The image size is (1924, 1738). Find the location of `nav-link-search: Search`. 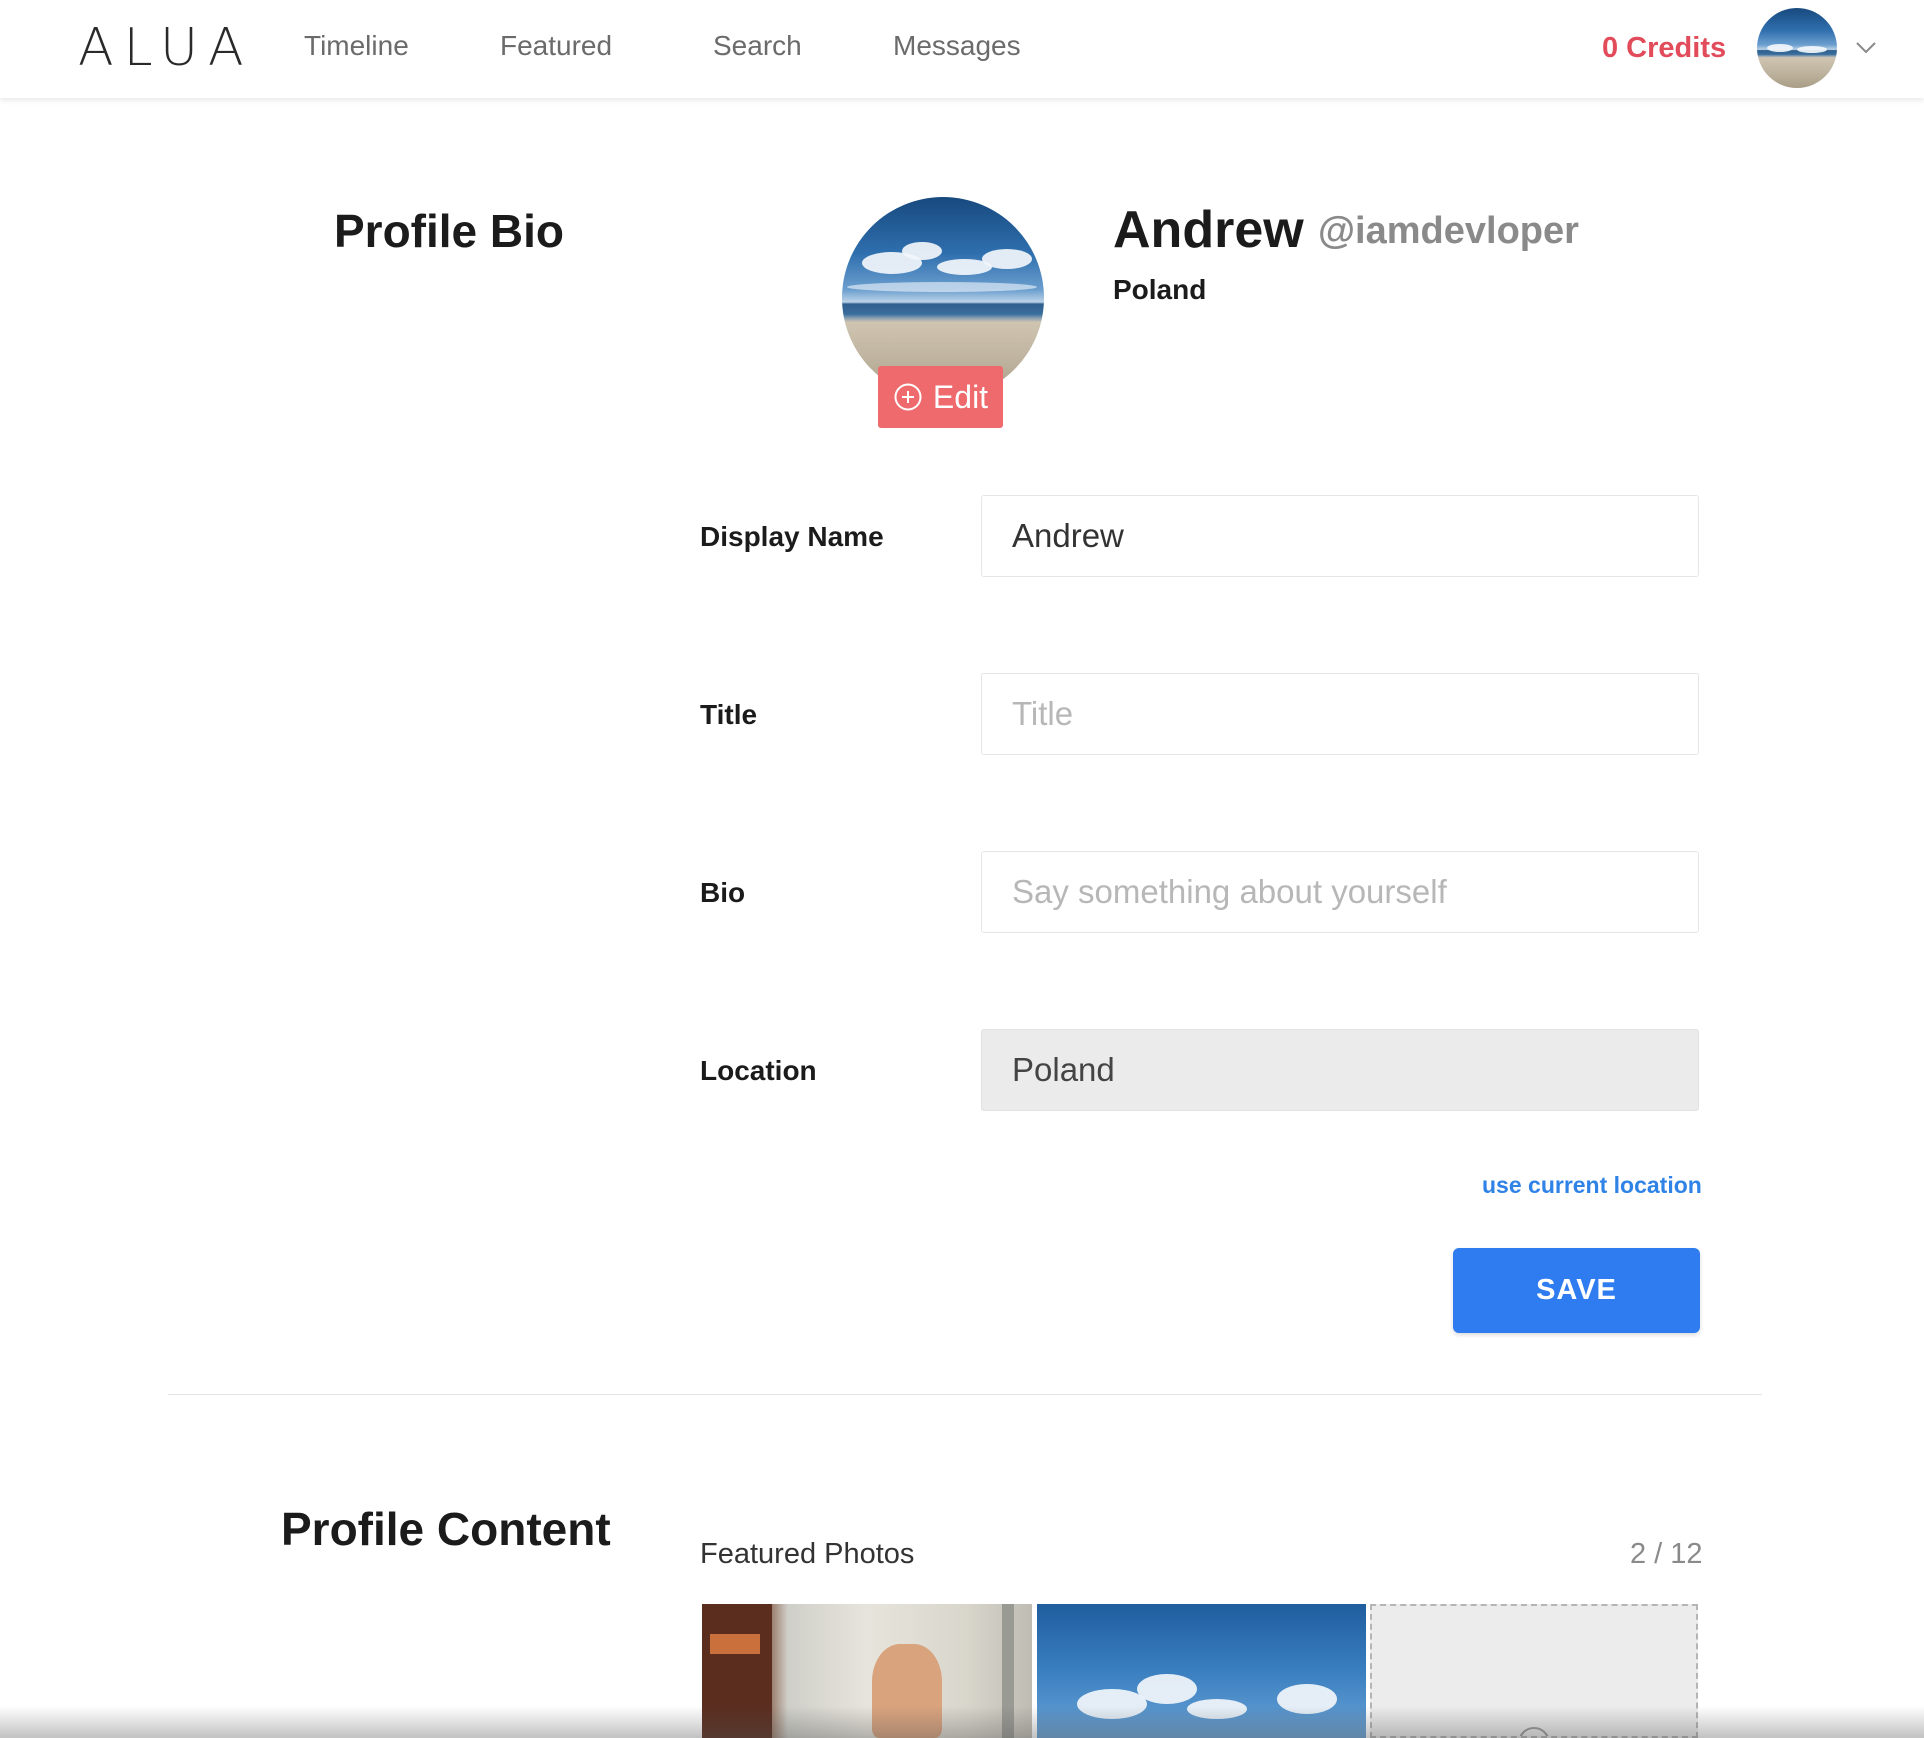

nav-link-search: Search is located at coordinates (757, 46).